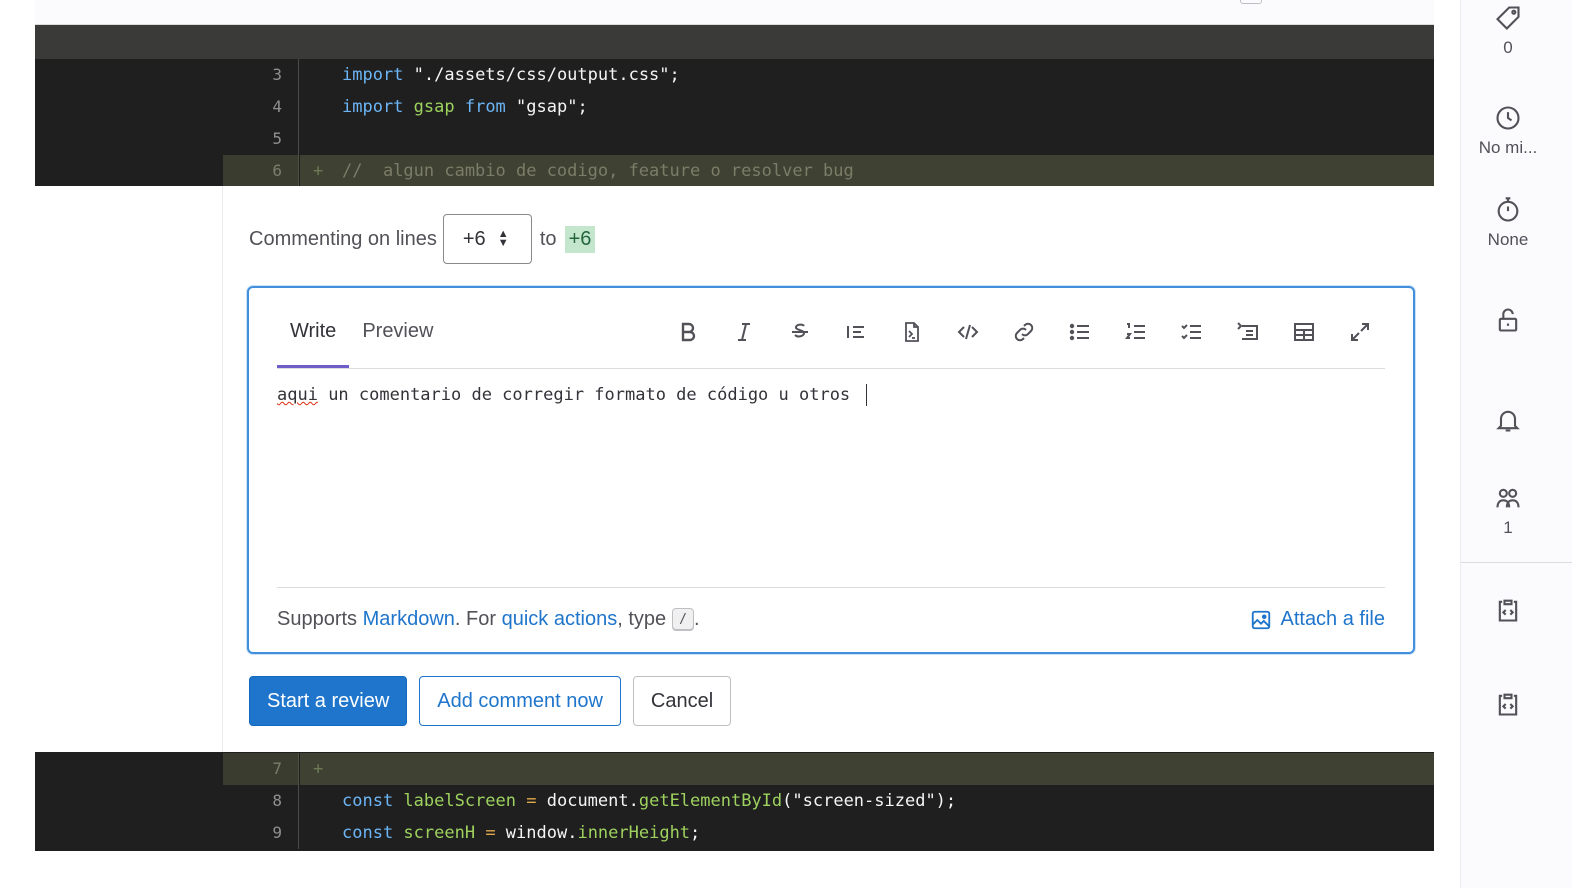 This screenshot has height=888, width=1572. Describe the element at coordinates (560, 619) in the screenshot. I see `quick-actions-link: quick actions` at that location.